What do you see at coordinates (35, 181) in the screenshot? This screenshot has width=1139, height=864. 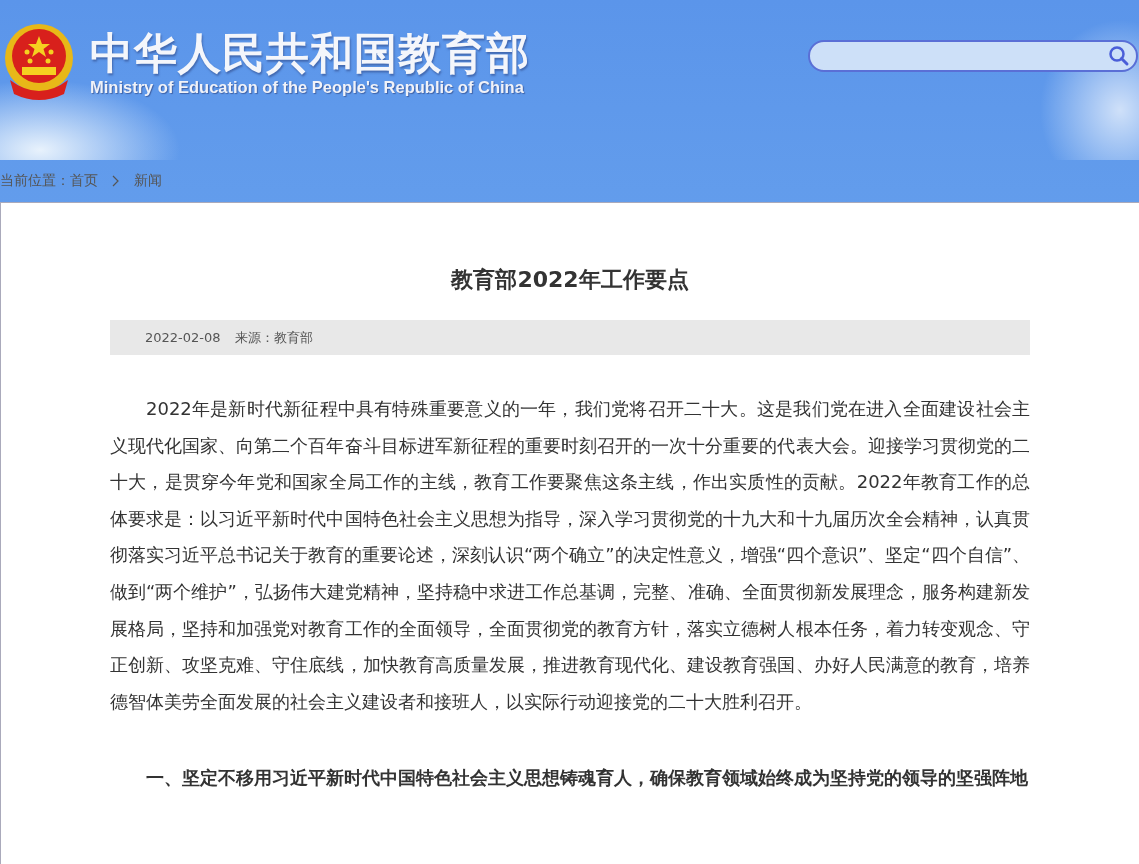 I see `breadcrumb-label: 当前位置：` at bounding box center [35, 181].